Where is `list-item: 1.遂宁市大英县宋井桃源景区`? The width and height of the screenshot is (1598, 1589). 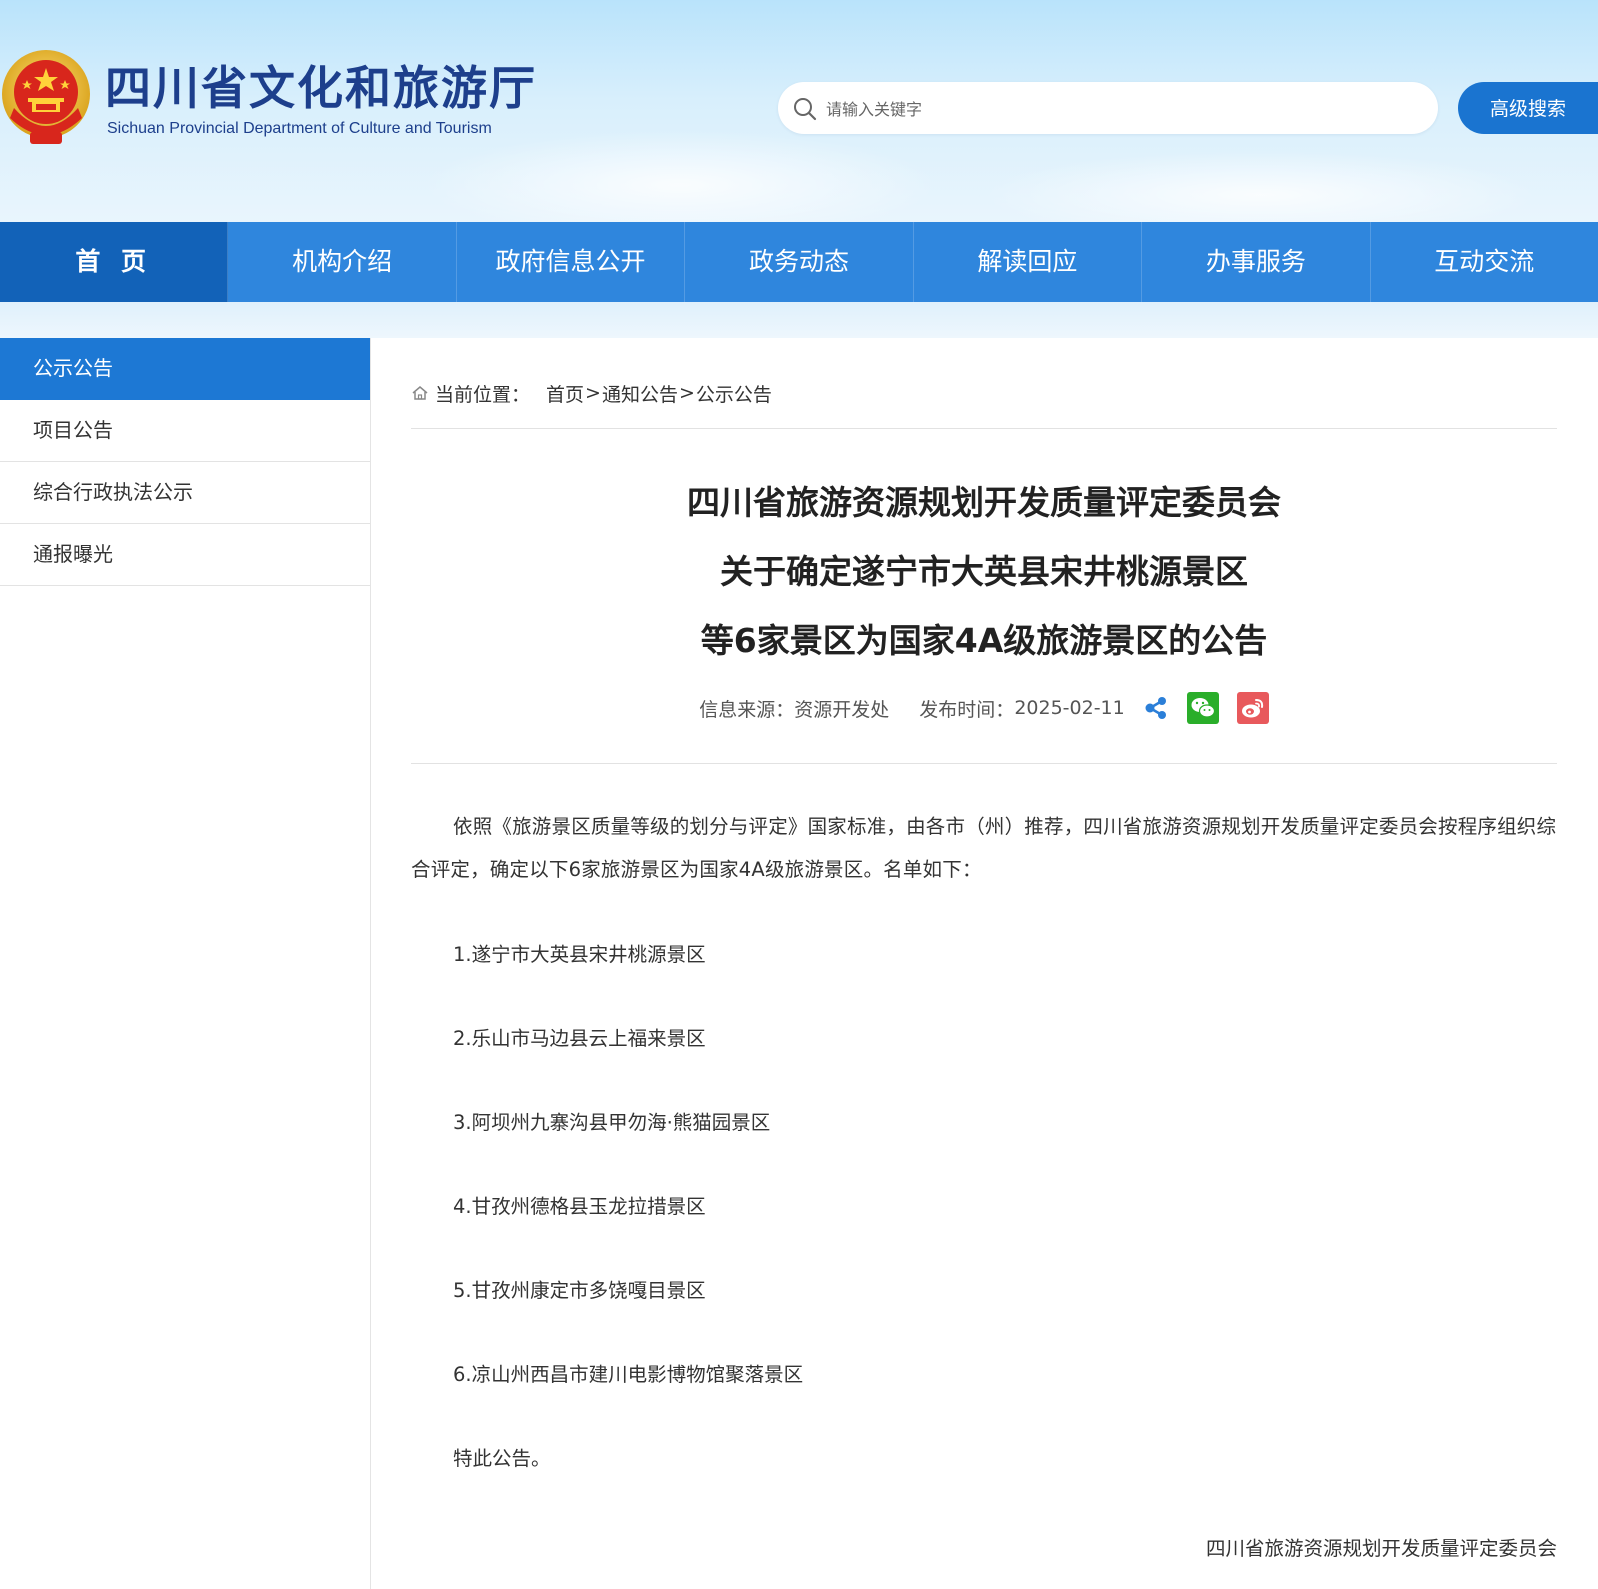 list-item: 1.遂宁市大英县宋井桃源景区 is located at coordinates (579, 954).